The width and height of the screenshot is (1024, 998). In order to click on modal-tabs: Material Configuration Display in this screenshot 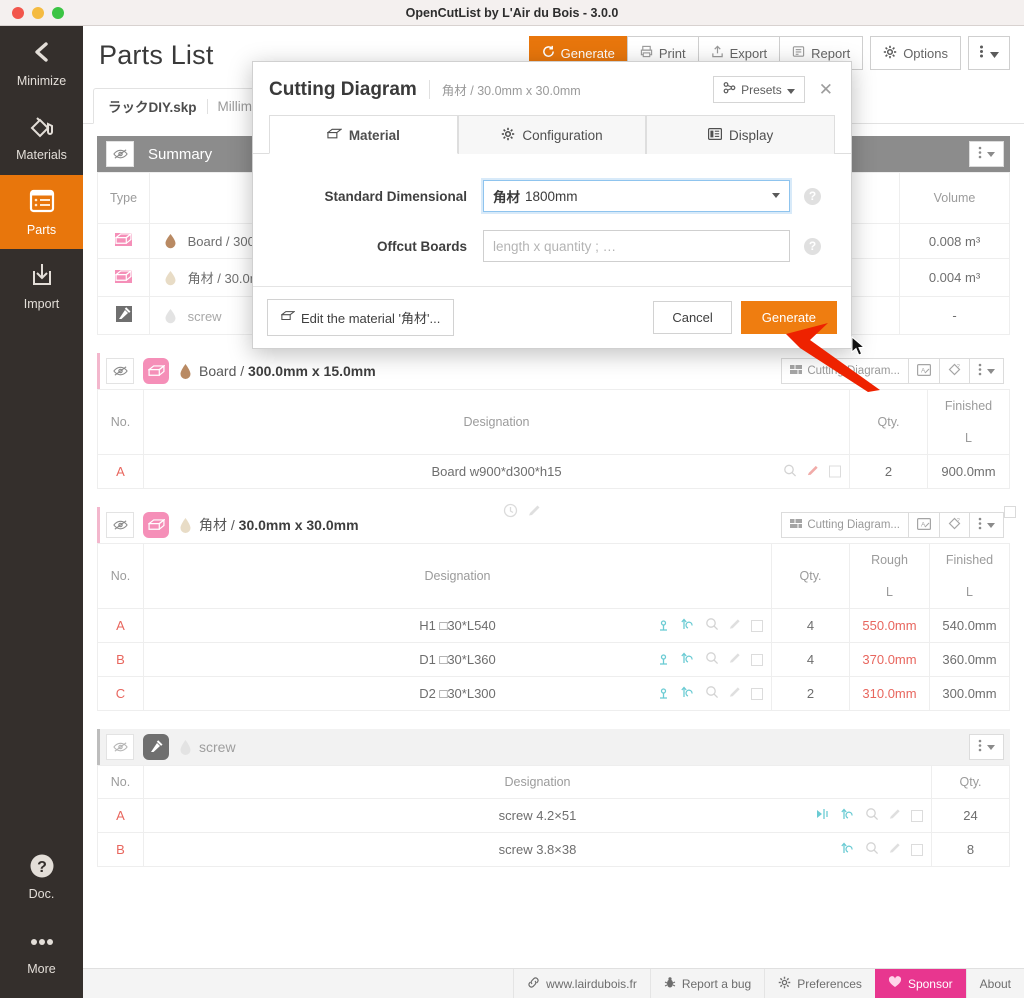, I will do `click(552, 134)`.